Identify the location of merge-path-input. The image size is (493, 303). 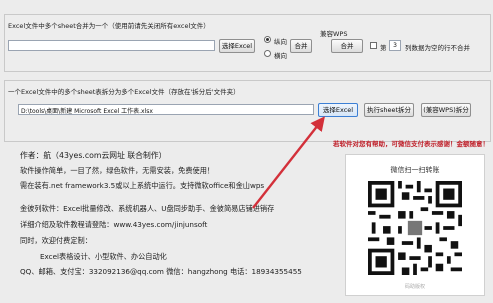
(111, 45).